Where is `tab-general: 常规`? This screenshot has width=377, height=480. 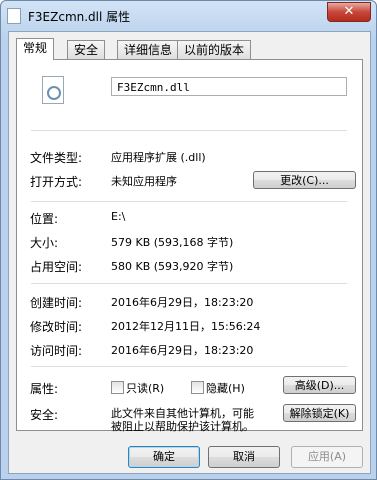 tab-general: 常规 is located at coordinates (35, 49).